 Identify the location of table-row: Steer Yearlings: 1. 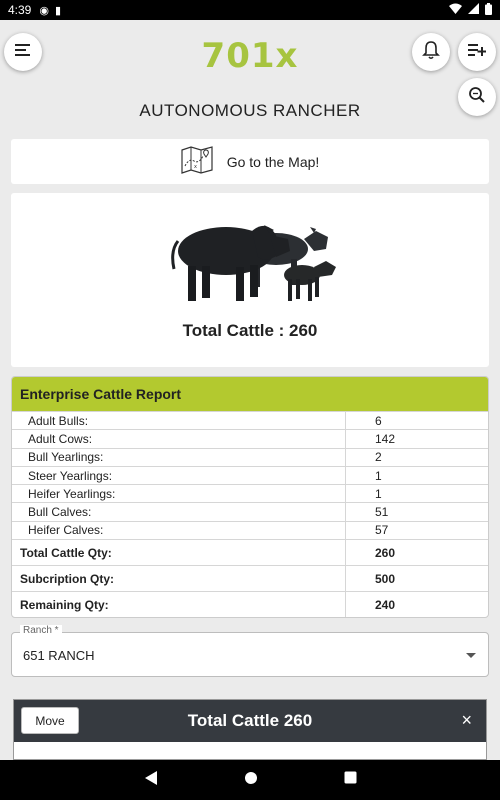
(250, 475).